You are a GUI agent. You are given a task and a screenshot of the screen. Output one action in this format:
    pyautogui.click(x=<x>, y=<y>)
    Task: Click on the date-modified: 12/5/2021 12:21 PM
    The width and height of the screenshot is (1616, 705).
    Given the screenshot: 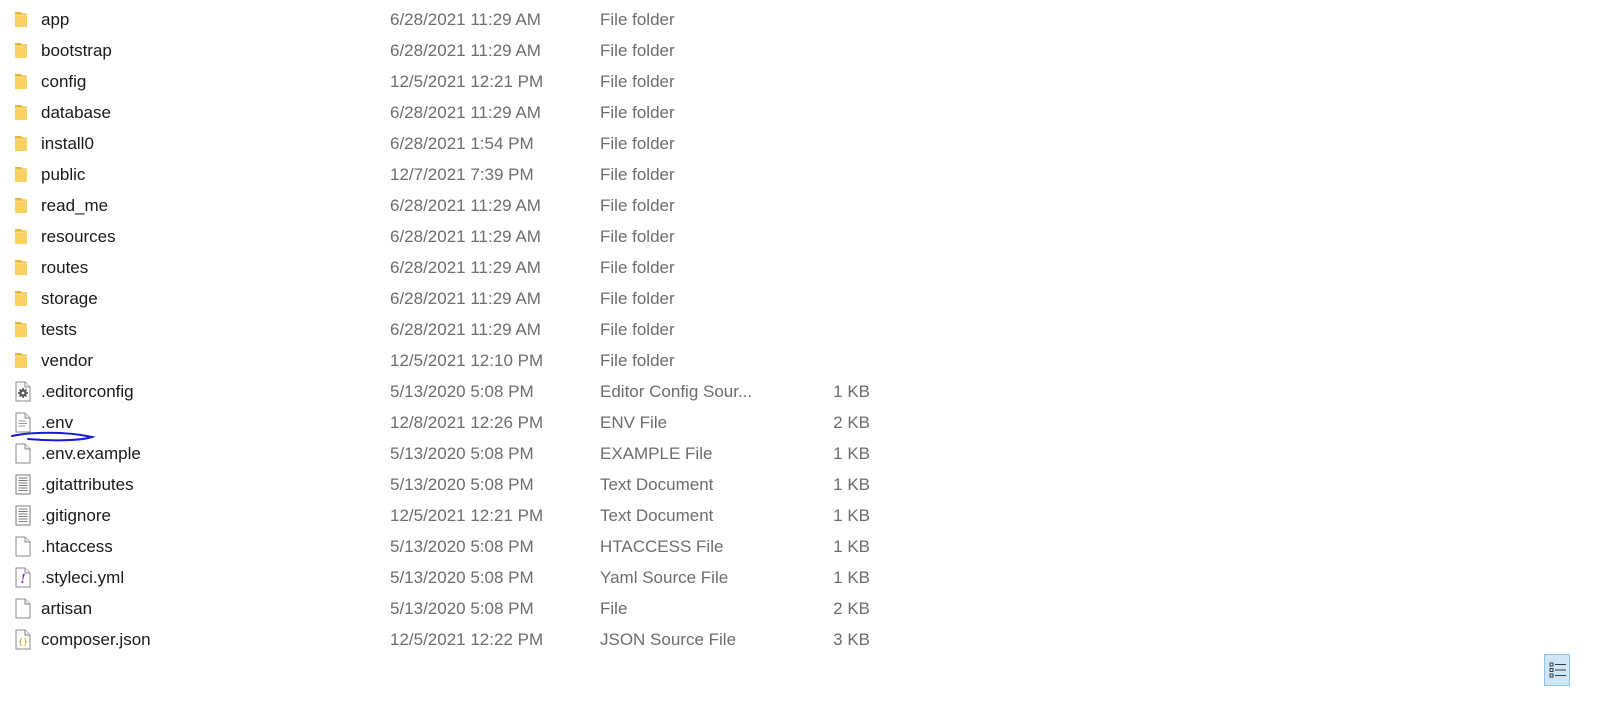 What is the action you would take?
    pyautogui.click(x=467, y=81)
    